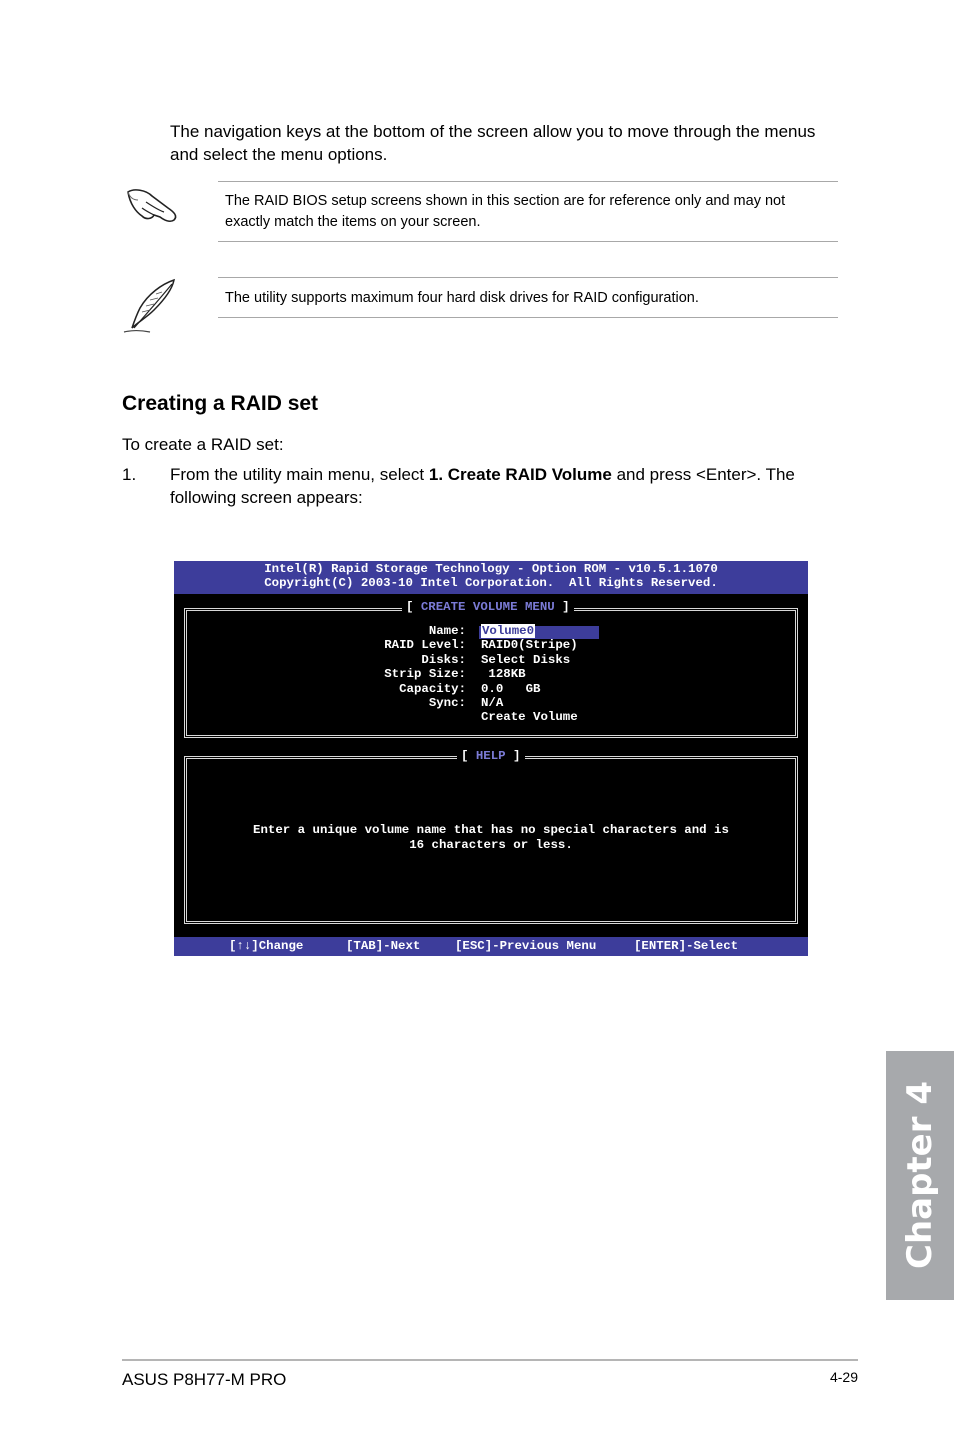 The image size is (954, 1438). What do you see at coordinates (529, 645) in the screenshot?
I see `raid-level-value: RAID0(Stripe)` at bounding box center [529, 645].